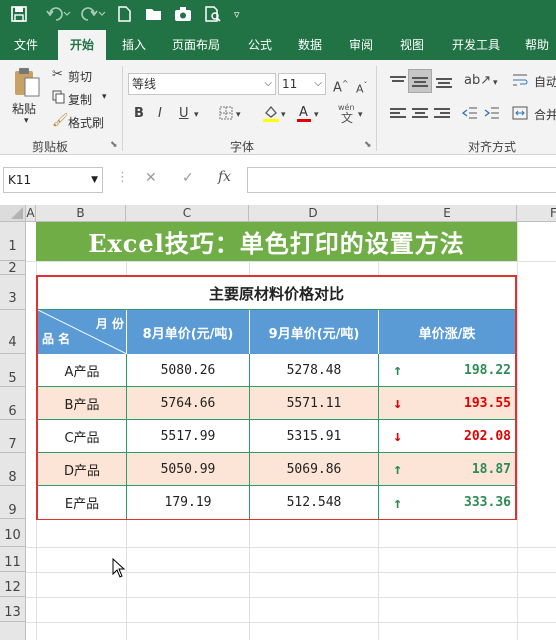  I want to click on column-header-c: C, so click(187, 213).